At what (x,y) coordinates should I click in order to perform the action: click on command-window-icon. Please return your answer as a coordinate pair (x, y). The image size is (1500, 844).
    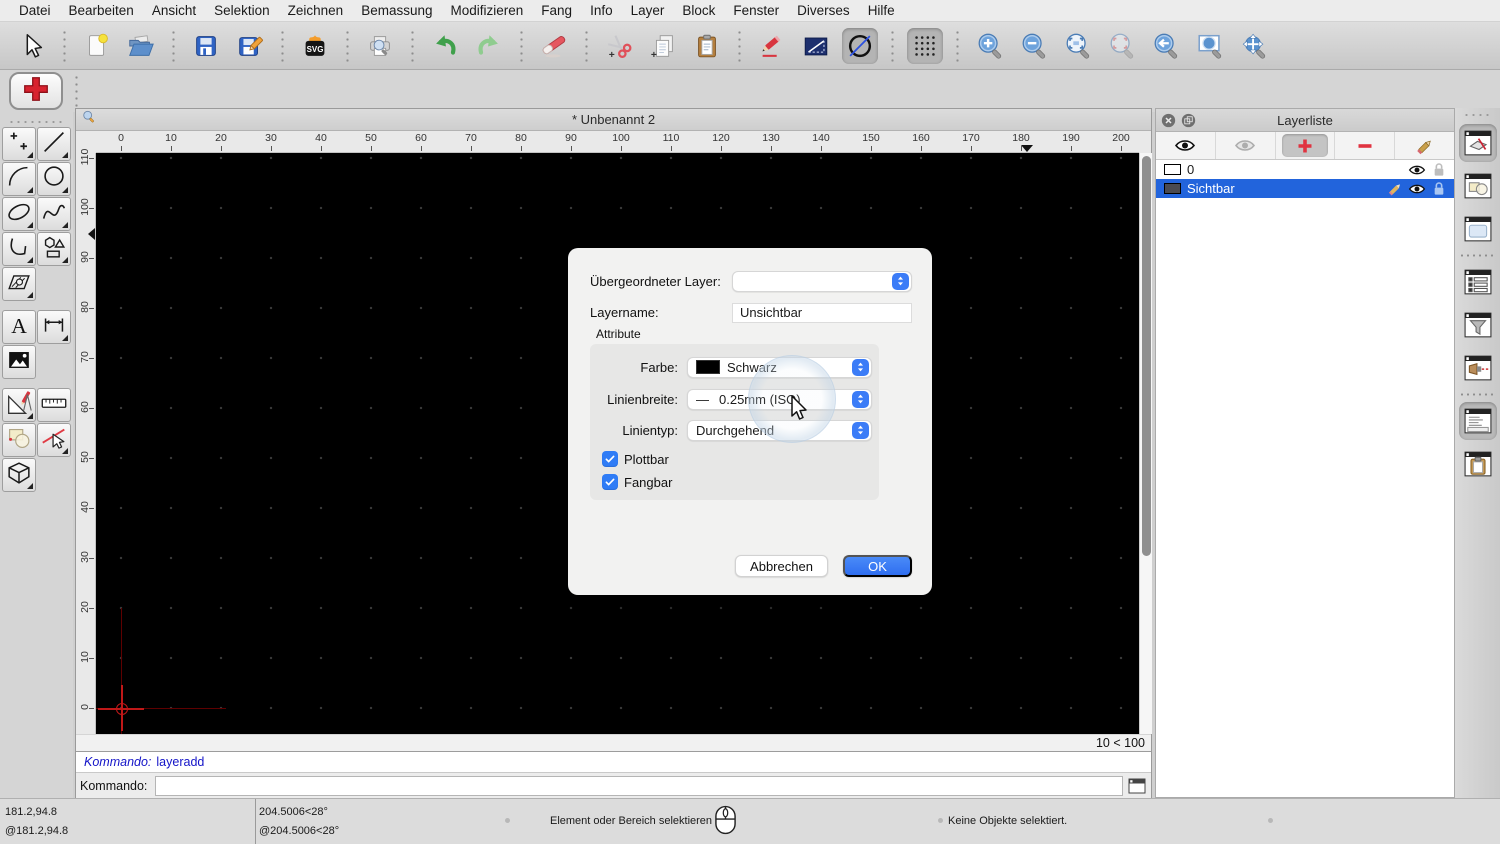
    Looking at the image, I should click on (1137, 786).